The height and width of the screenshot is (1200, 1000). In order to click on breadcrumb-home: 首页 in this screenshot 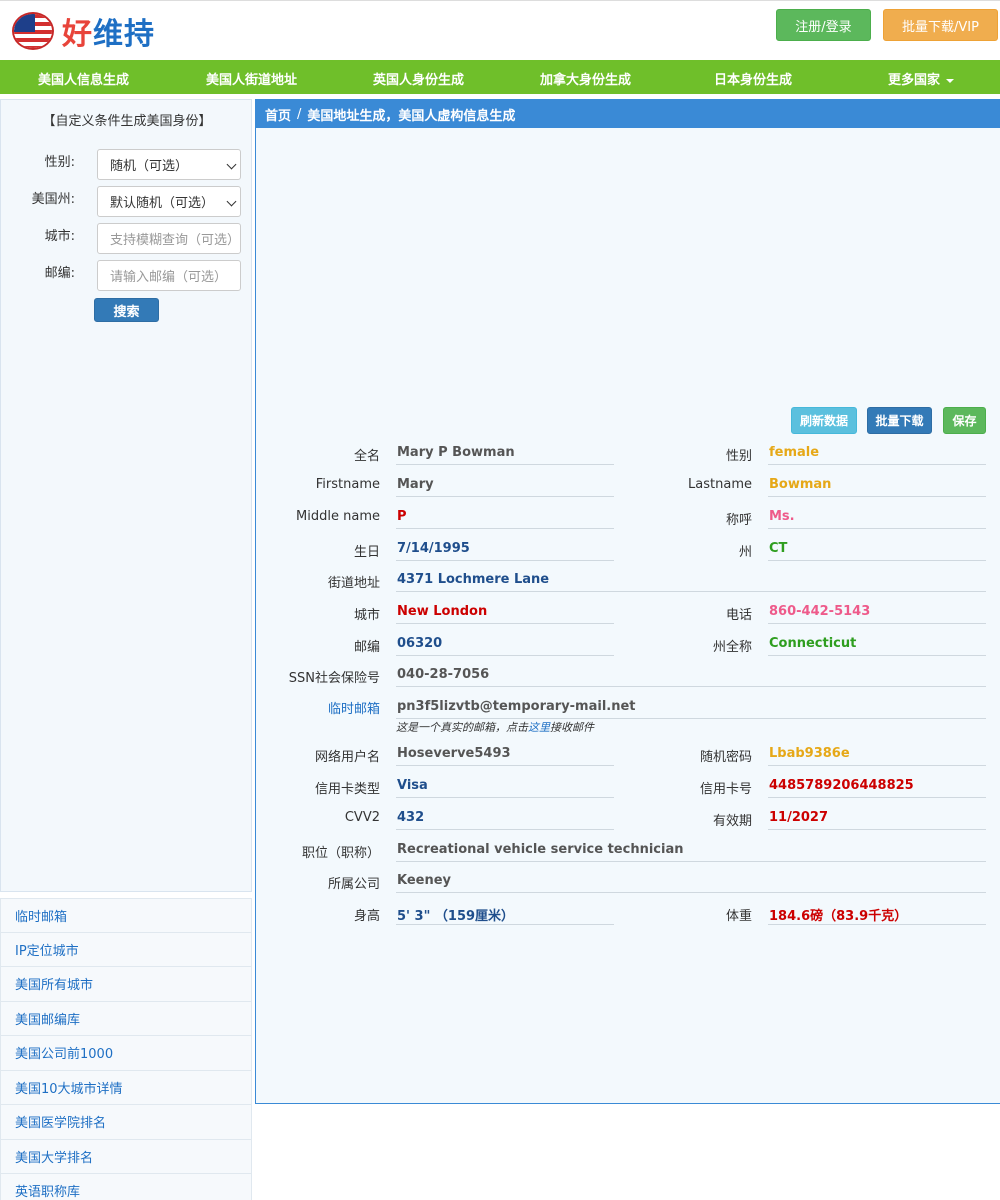, I will do `click(278, 114)`.